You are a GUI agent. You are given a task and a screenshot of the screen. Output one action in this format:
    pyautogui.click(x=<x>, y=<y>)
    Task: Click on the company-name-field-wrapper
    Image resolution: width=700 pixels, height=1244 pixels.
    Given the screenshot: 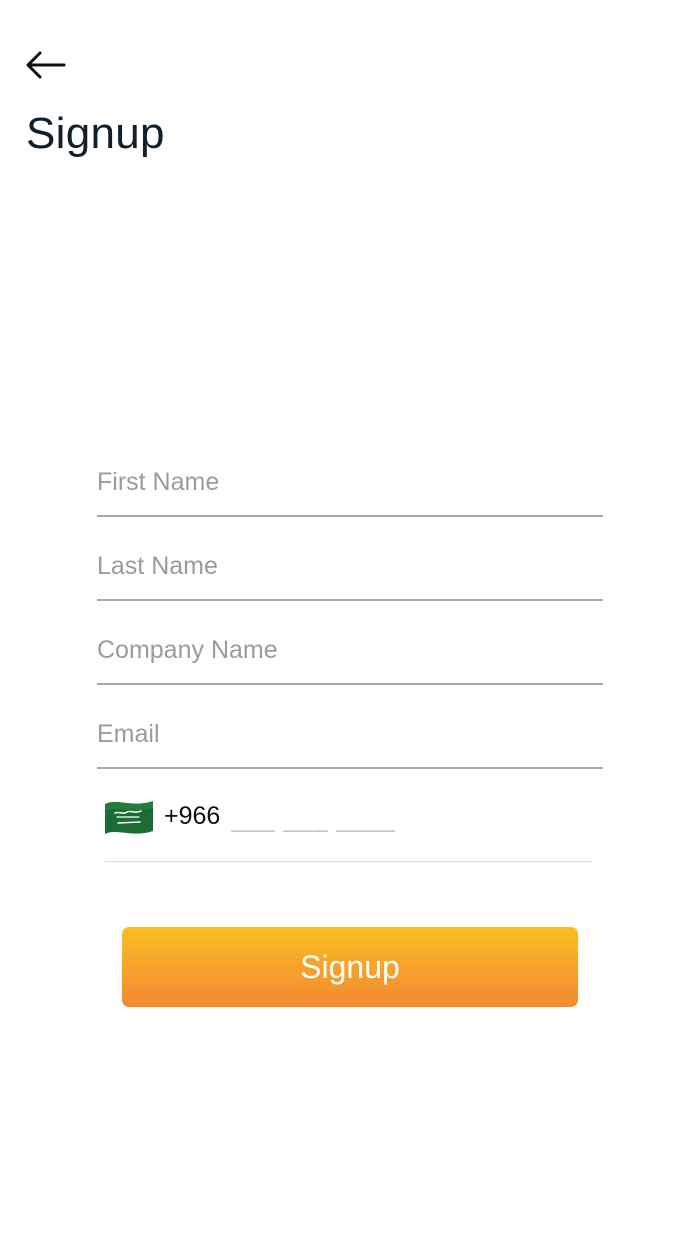 What is the action you would take?
    pyautogui.click(x=350, y=643)
    